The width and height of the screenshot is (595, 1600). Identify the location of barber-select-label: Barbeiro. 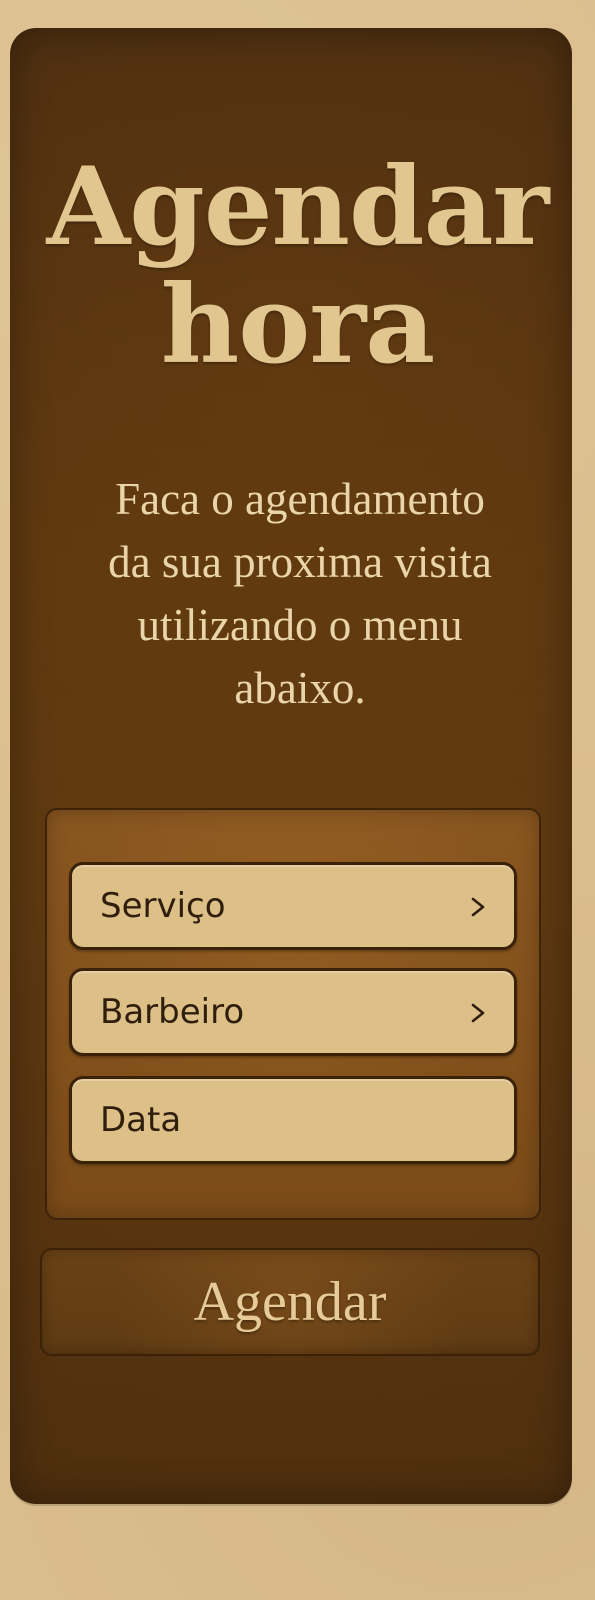
(172, 1012).